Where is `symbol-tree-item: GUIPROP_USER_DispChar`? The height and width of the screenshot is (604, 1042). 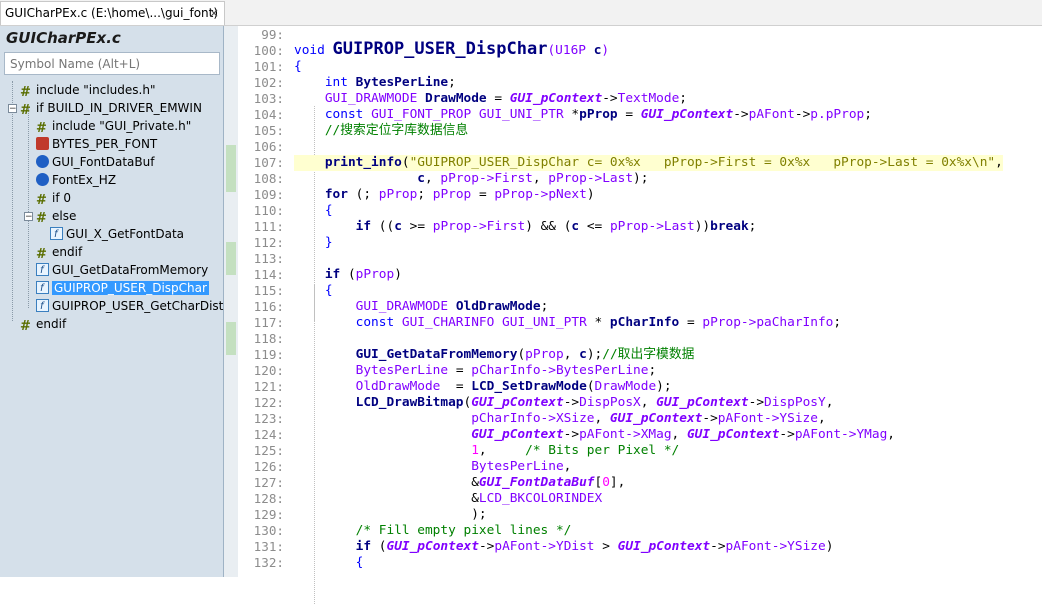
symbol-tree-item: GUIPROP_USER_DispChar is located at coordinates (122, 288).